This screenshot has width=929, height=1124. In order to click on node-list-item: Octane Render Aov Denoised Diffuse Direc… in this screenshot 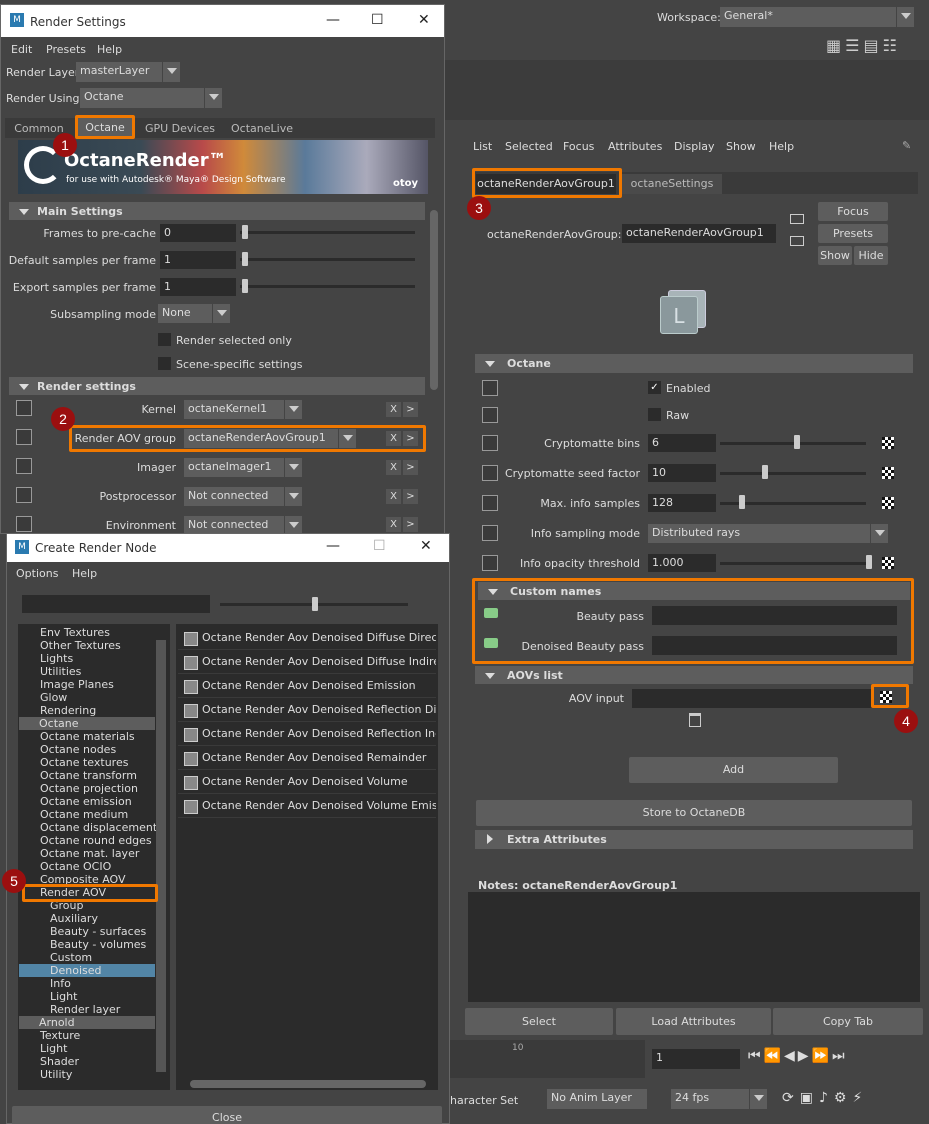, I will do `click(307, 638)`.